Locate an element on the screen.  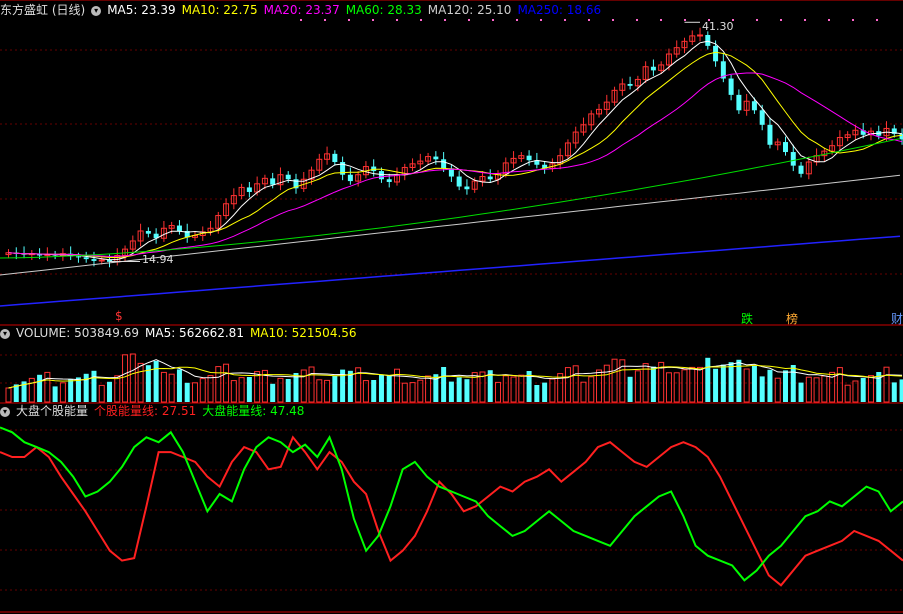
ma-legend-item: MA5: 23.39 is located at coordinates (141, 10).